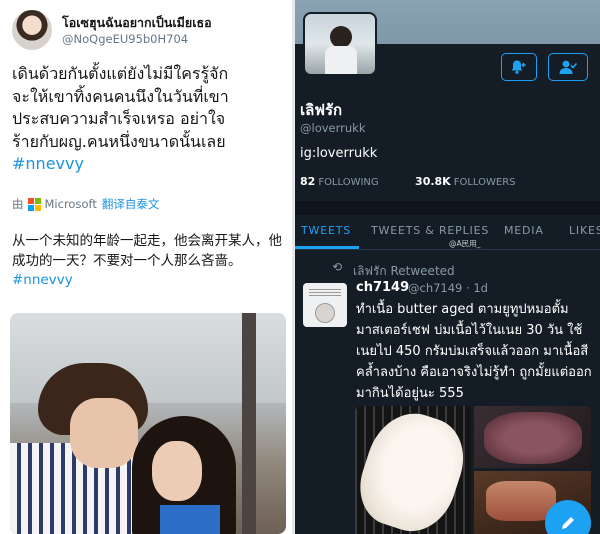 Image resolution: width=600 pixels, height=534 pixels. I want to click on translated-hashtag: #nnevvy, so click(42, 280).